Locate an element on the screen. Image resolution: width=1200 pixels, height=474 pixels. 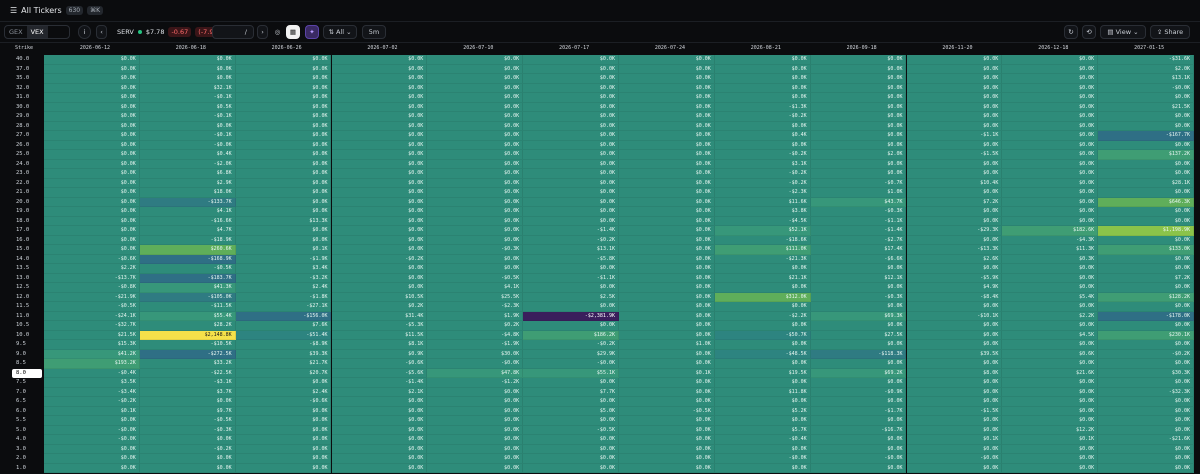
exposure-cell: $0.3K is located at coordinates (1050, 259).